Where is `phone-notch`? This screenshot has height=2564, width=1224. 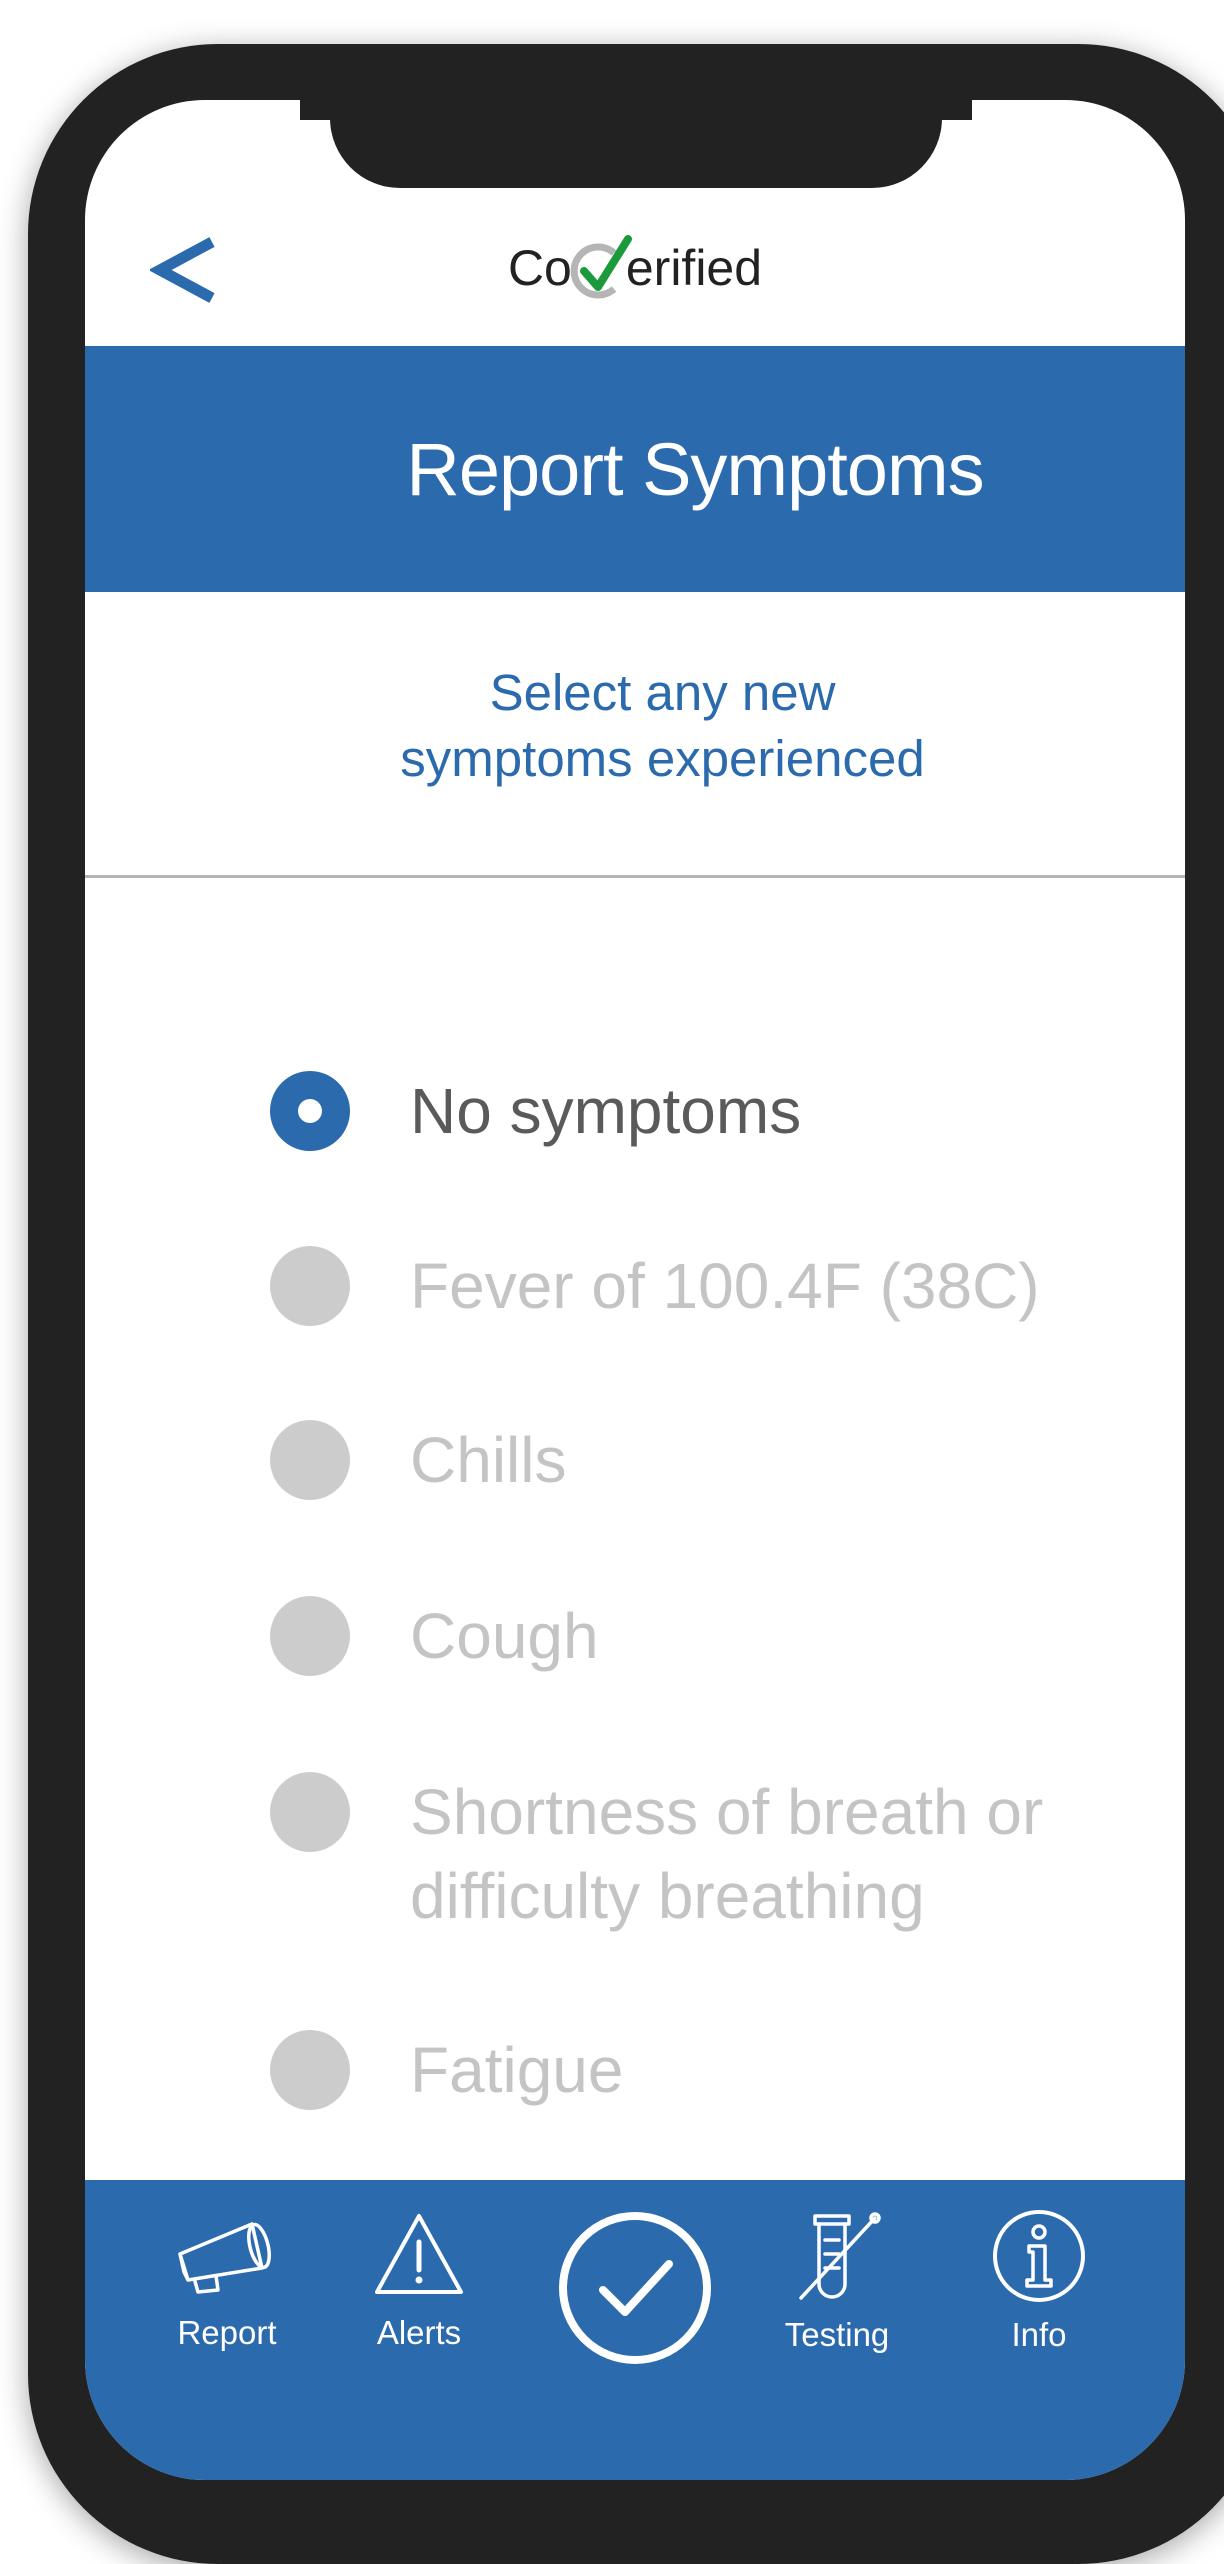
phone-notch is located at coordinates (636, 144).